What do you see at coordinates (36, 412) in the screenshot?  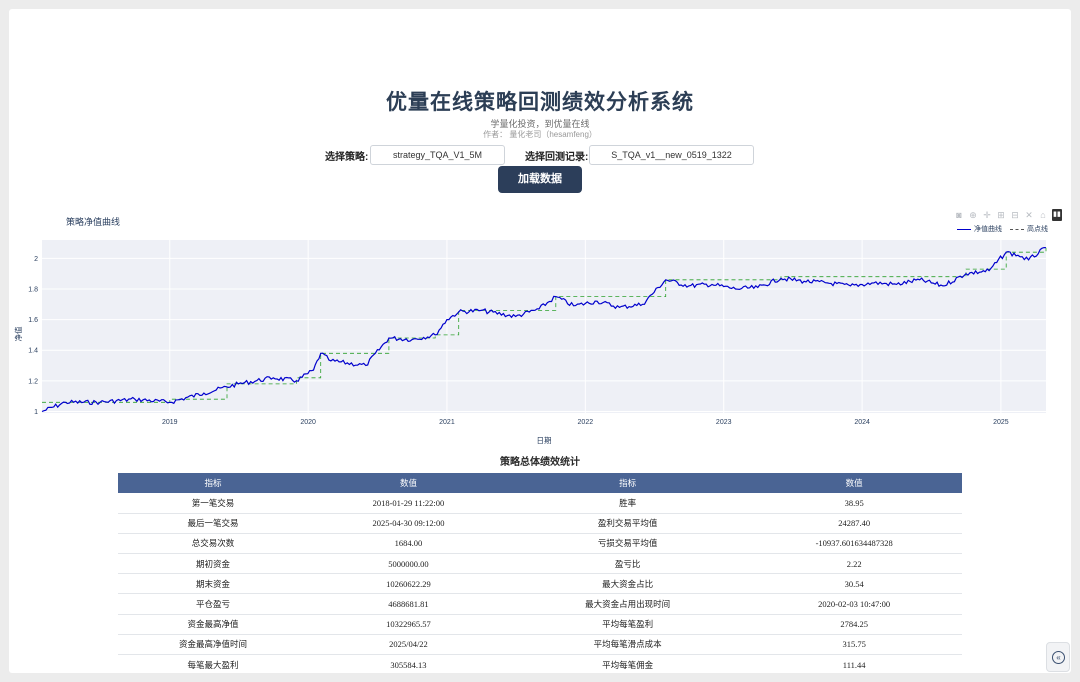 I see `y-tick-label: 1` at bounding box center [36, 412].